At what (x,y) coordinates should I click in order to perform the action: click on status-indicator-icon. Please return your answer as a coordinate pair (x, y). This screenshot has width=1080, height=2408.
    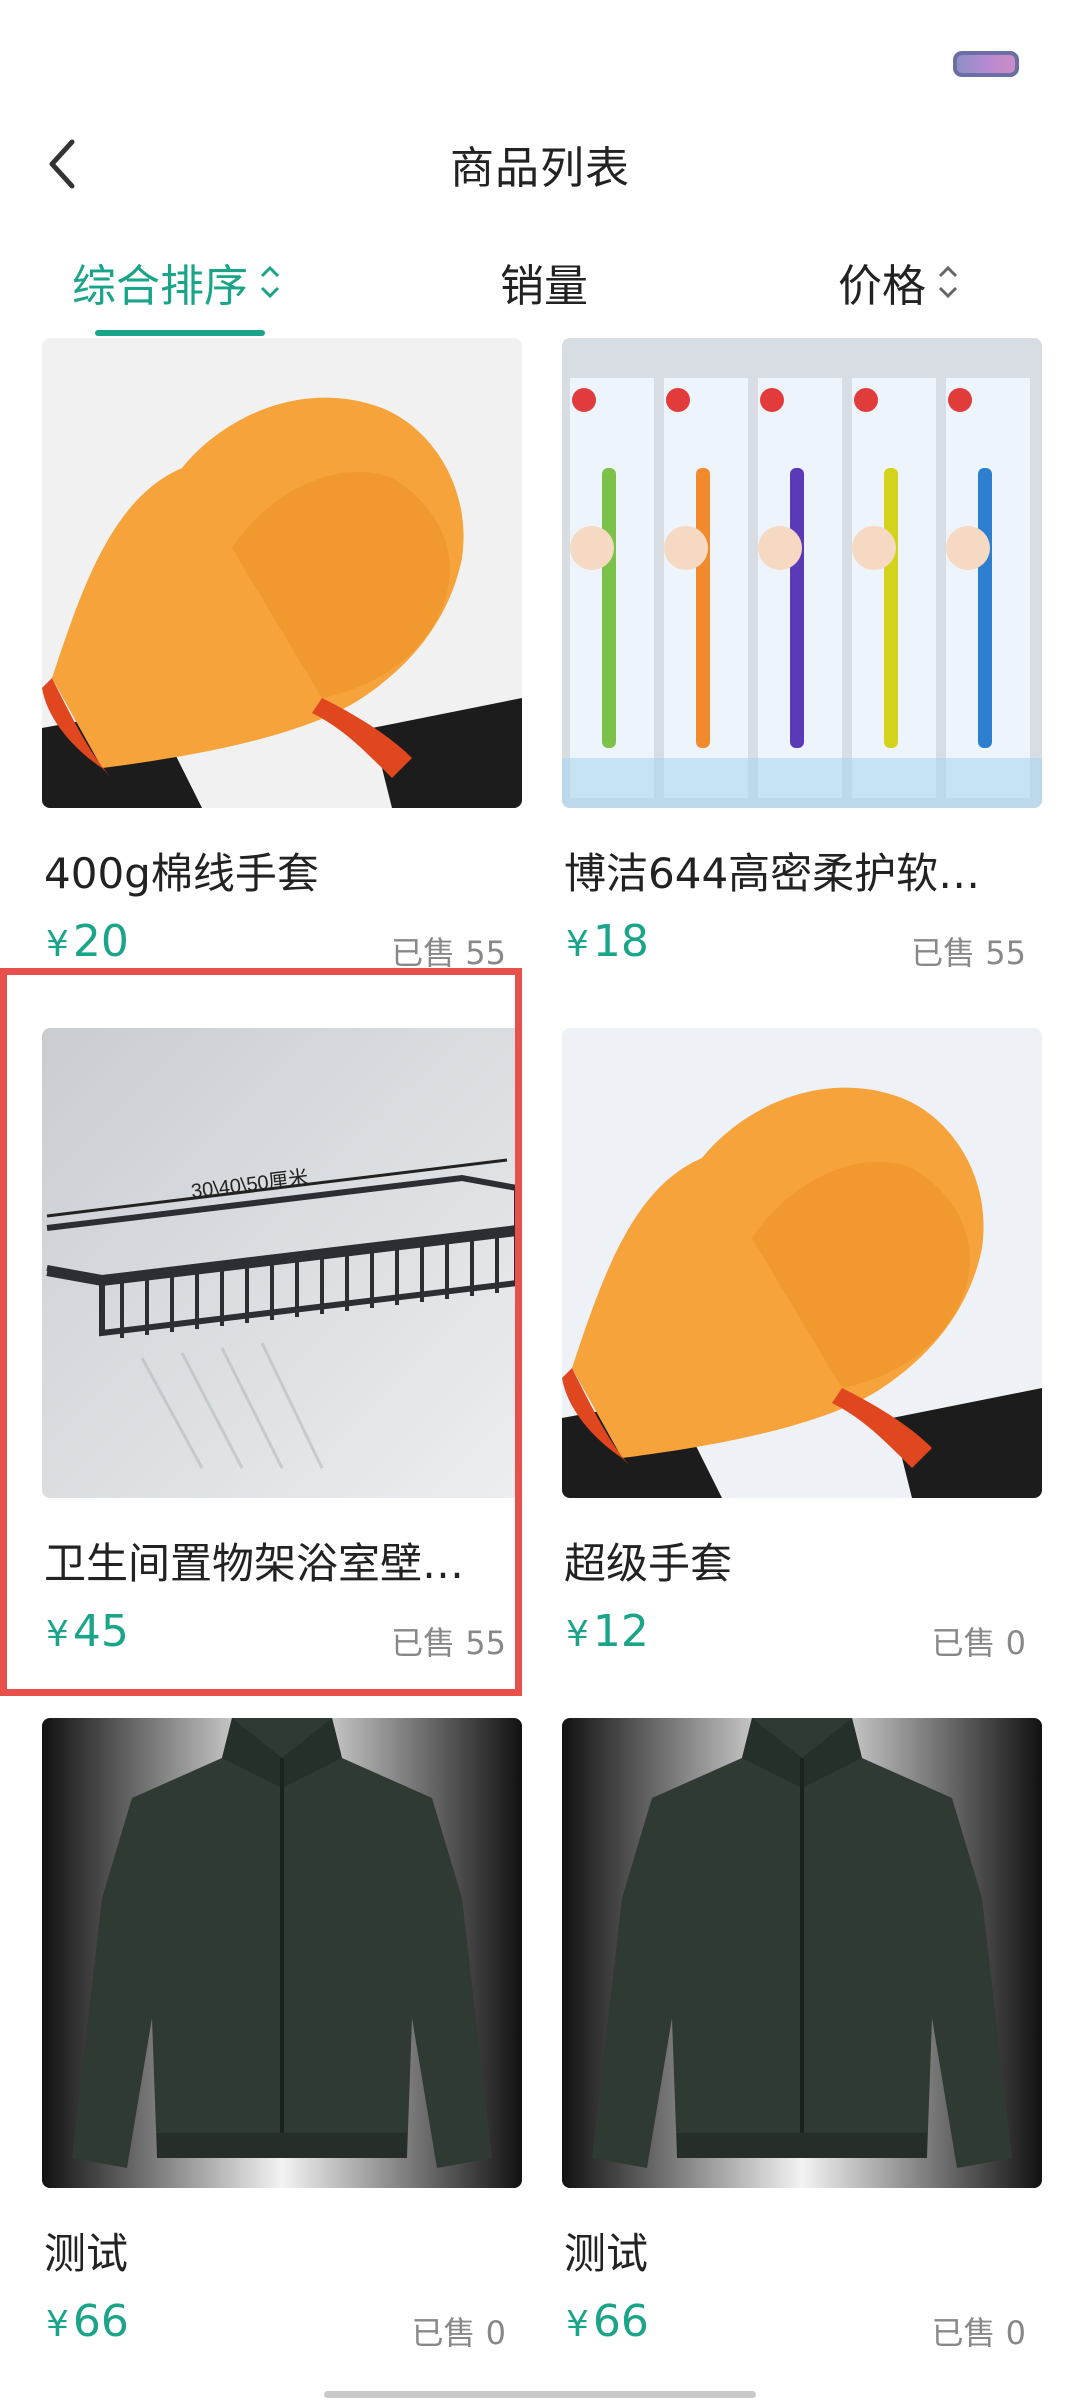
    Looking at the image, I should click on (986, 64).